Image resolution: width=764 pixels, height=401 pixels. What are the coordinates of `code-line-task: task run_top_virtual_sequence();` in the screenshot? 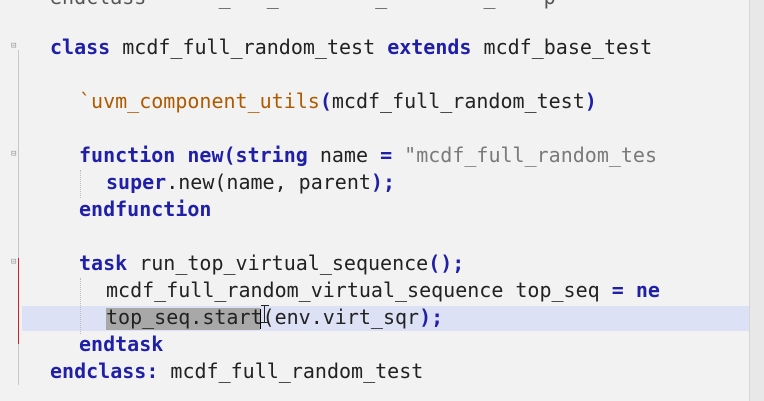 It's located at (271, 263).